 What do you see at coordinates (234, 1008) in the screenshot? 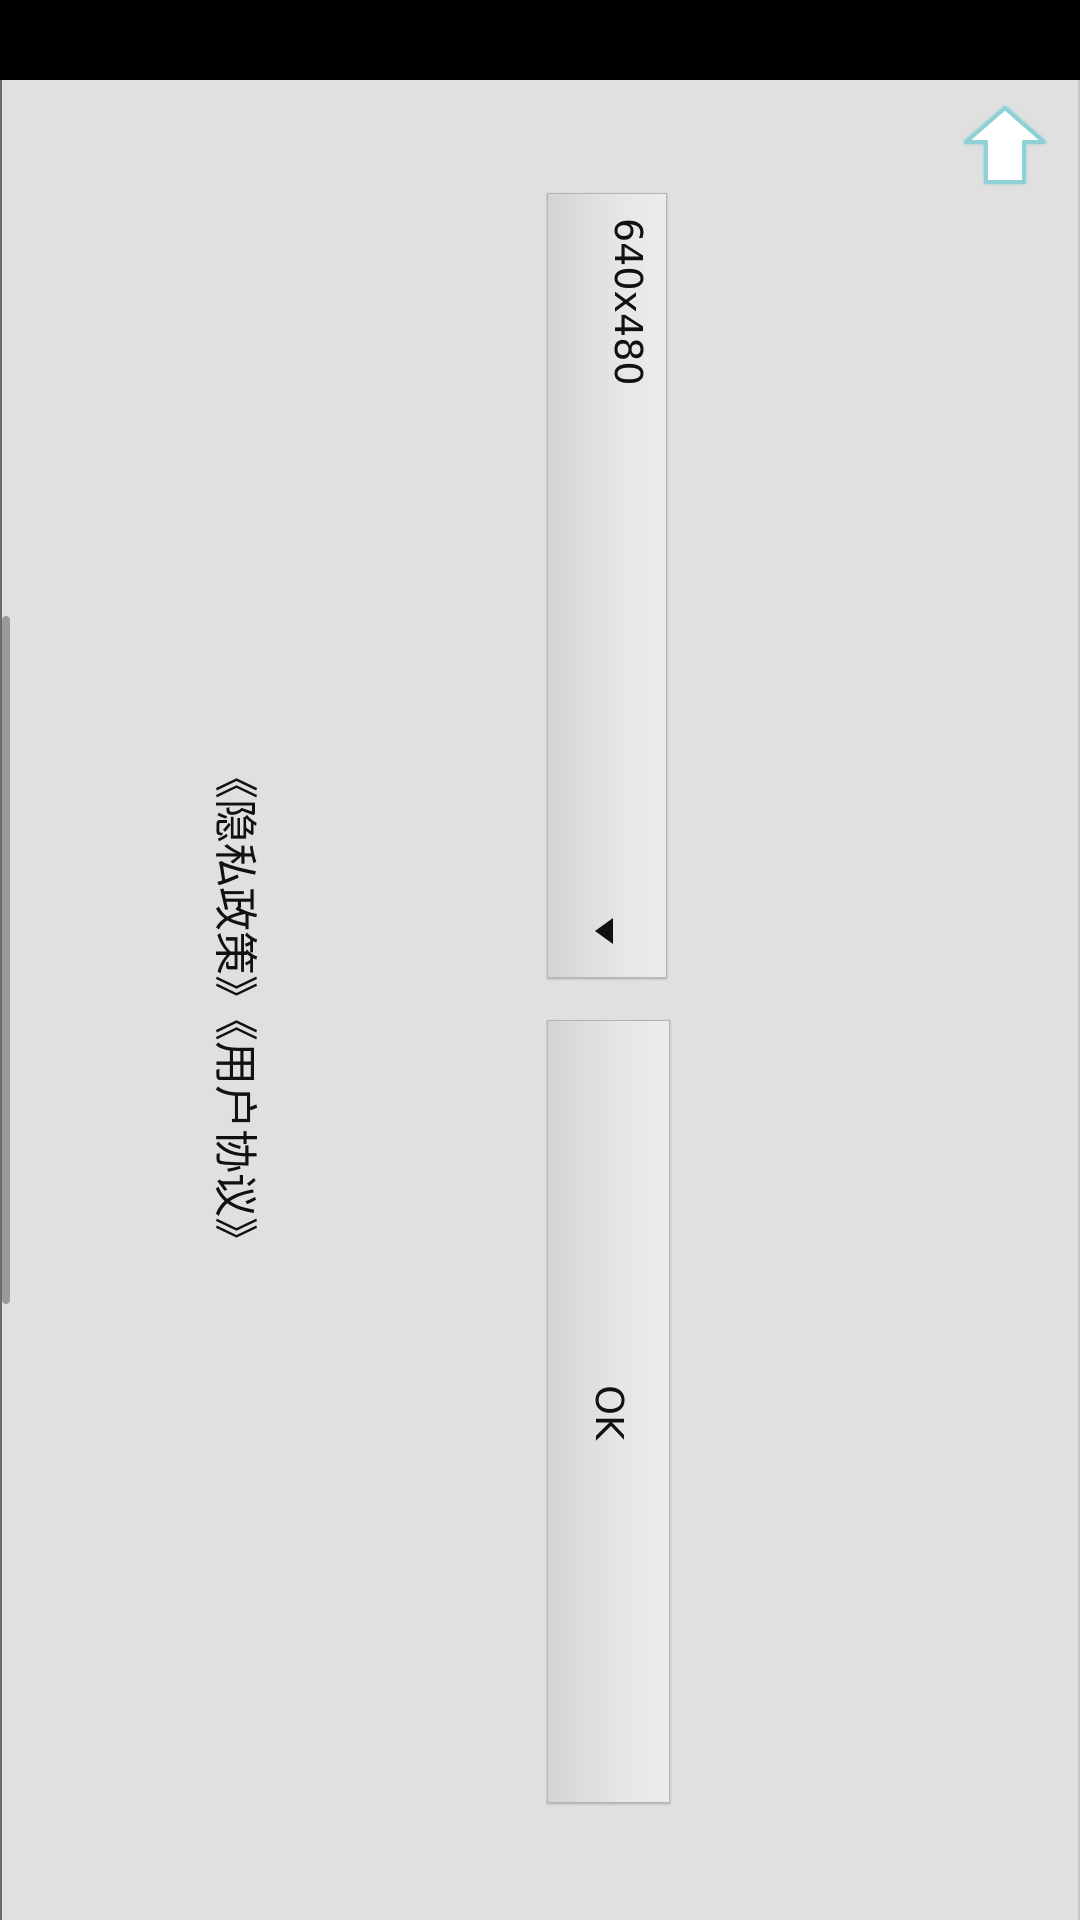
I see `privacy-terms-links: 《隐私政策》《用户协议》` at bounding box center [234, 1008].